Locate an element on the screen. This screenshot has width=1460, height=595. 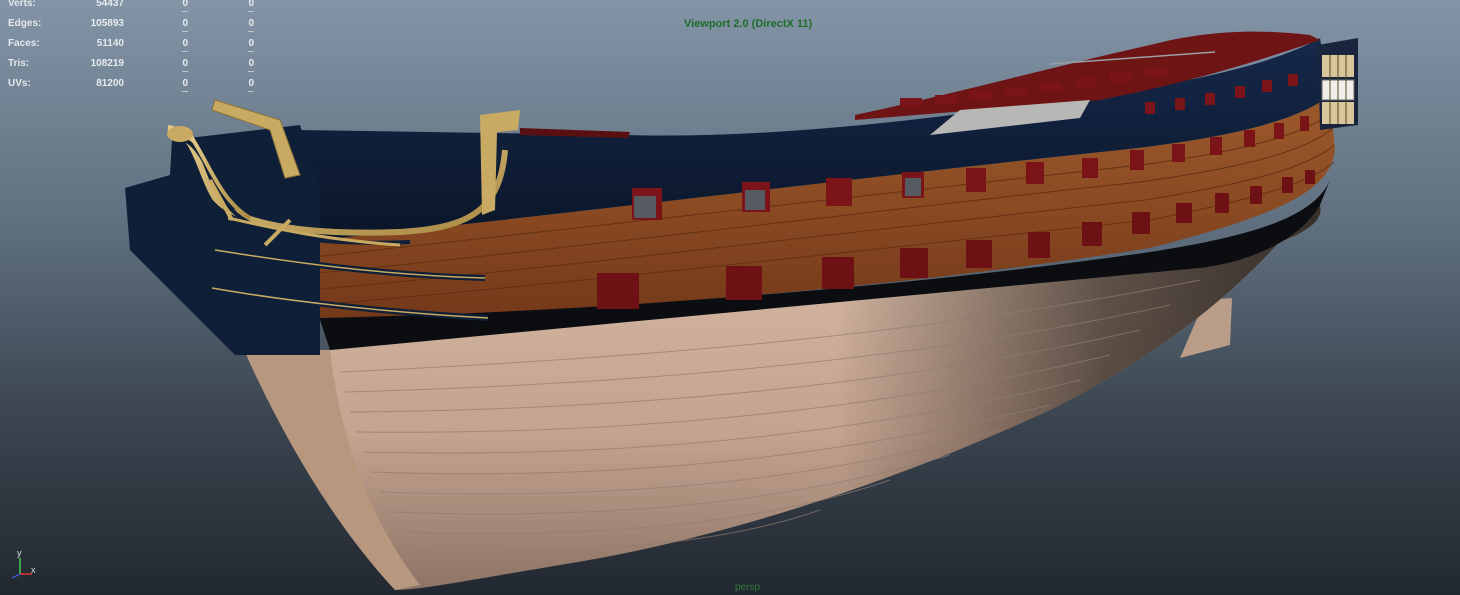
stern-gallery is located at coordinates (1338, 84).